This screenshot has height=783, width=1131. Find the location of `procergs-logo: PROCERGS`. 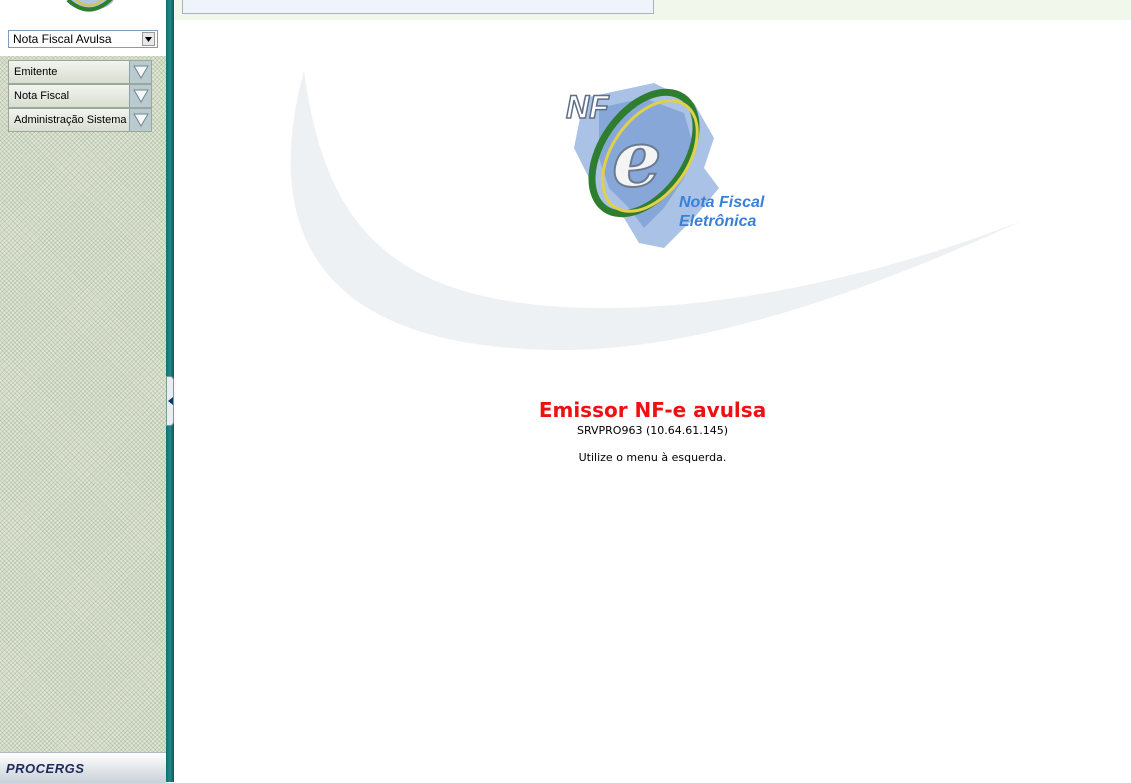

procergs-logo: PROCERGS is located at coordinates (45, 768).